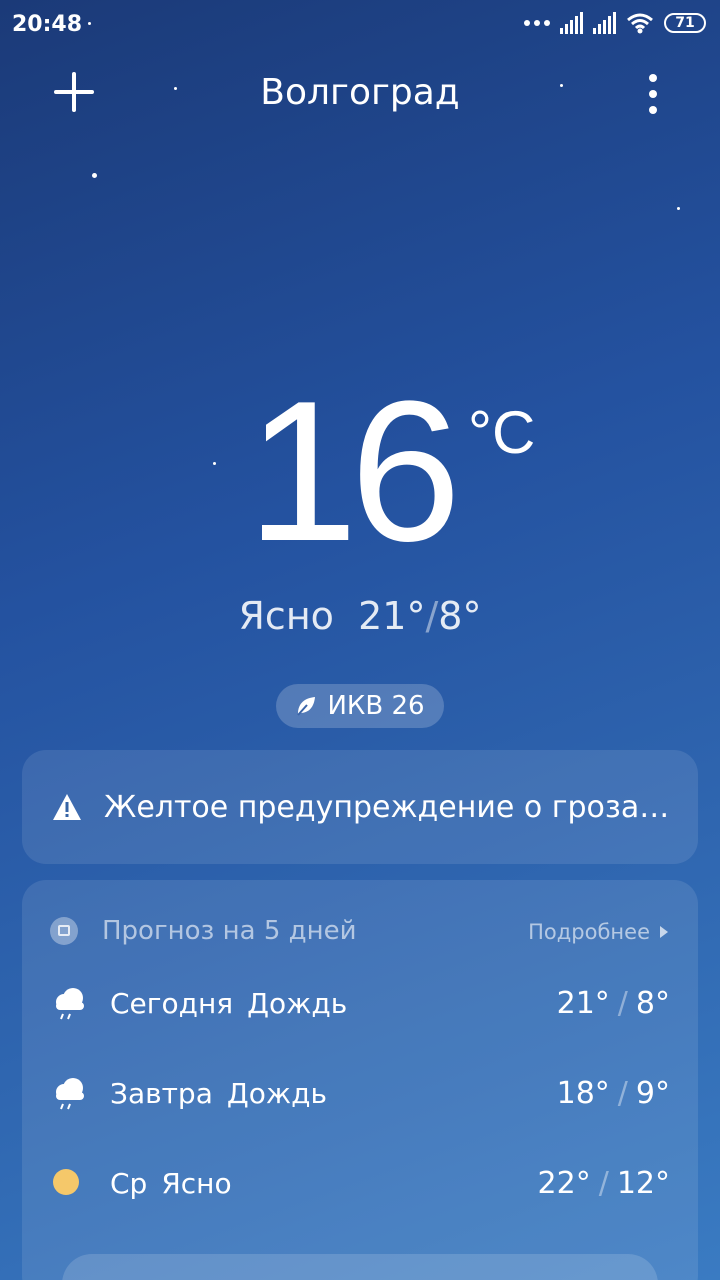 Image resolution: width=720 pixels, height=1280 pixels. I want to click on more-vertical-icon, so click(653, 94).